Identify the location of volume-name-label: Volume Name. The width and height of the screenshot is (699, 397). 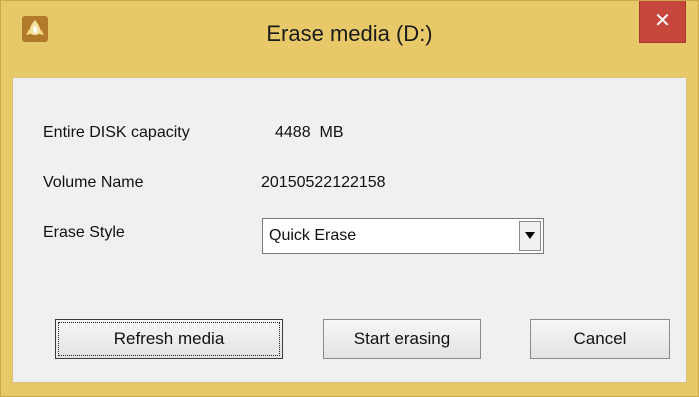
(93, 182).